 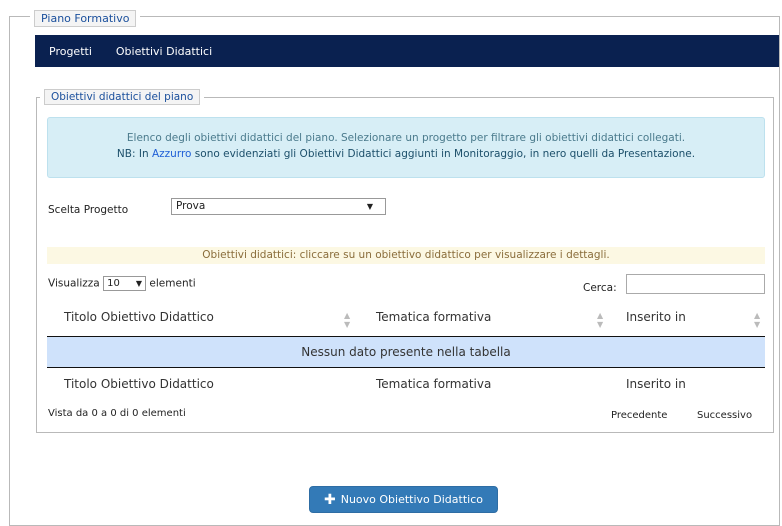 What do you see at coordinates (164, 51) in the screenshot?
I see `nav-item-obiettivi-didattici: Obiettivi Didattici` at bounding box center [164, 51].